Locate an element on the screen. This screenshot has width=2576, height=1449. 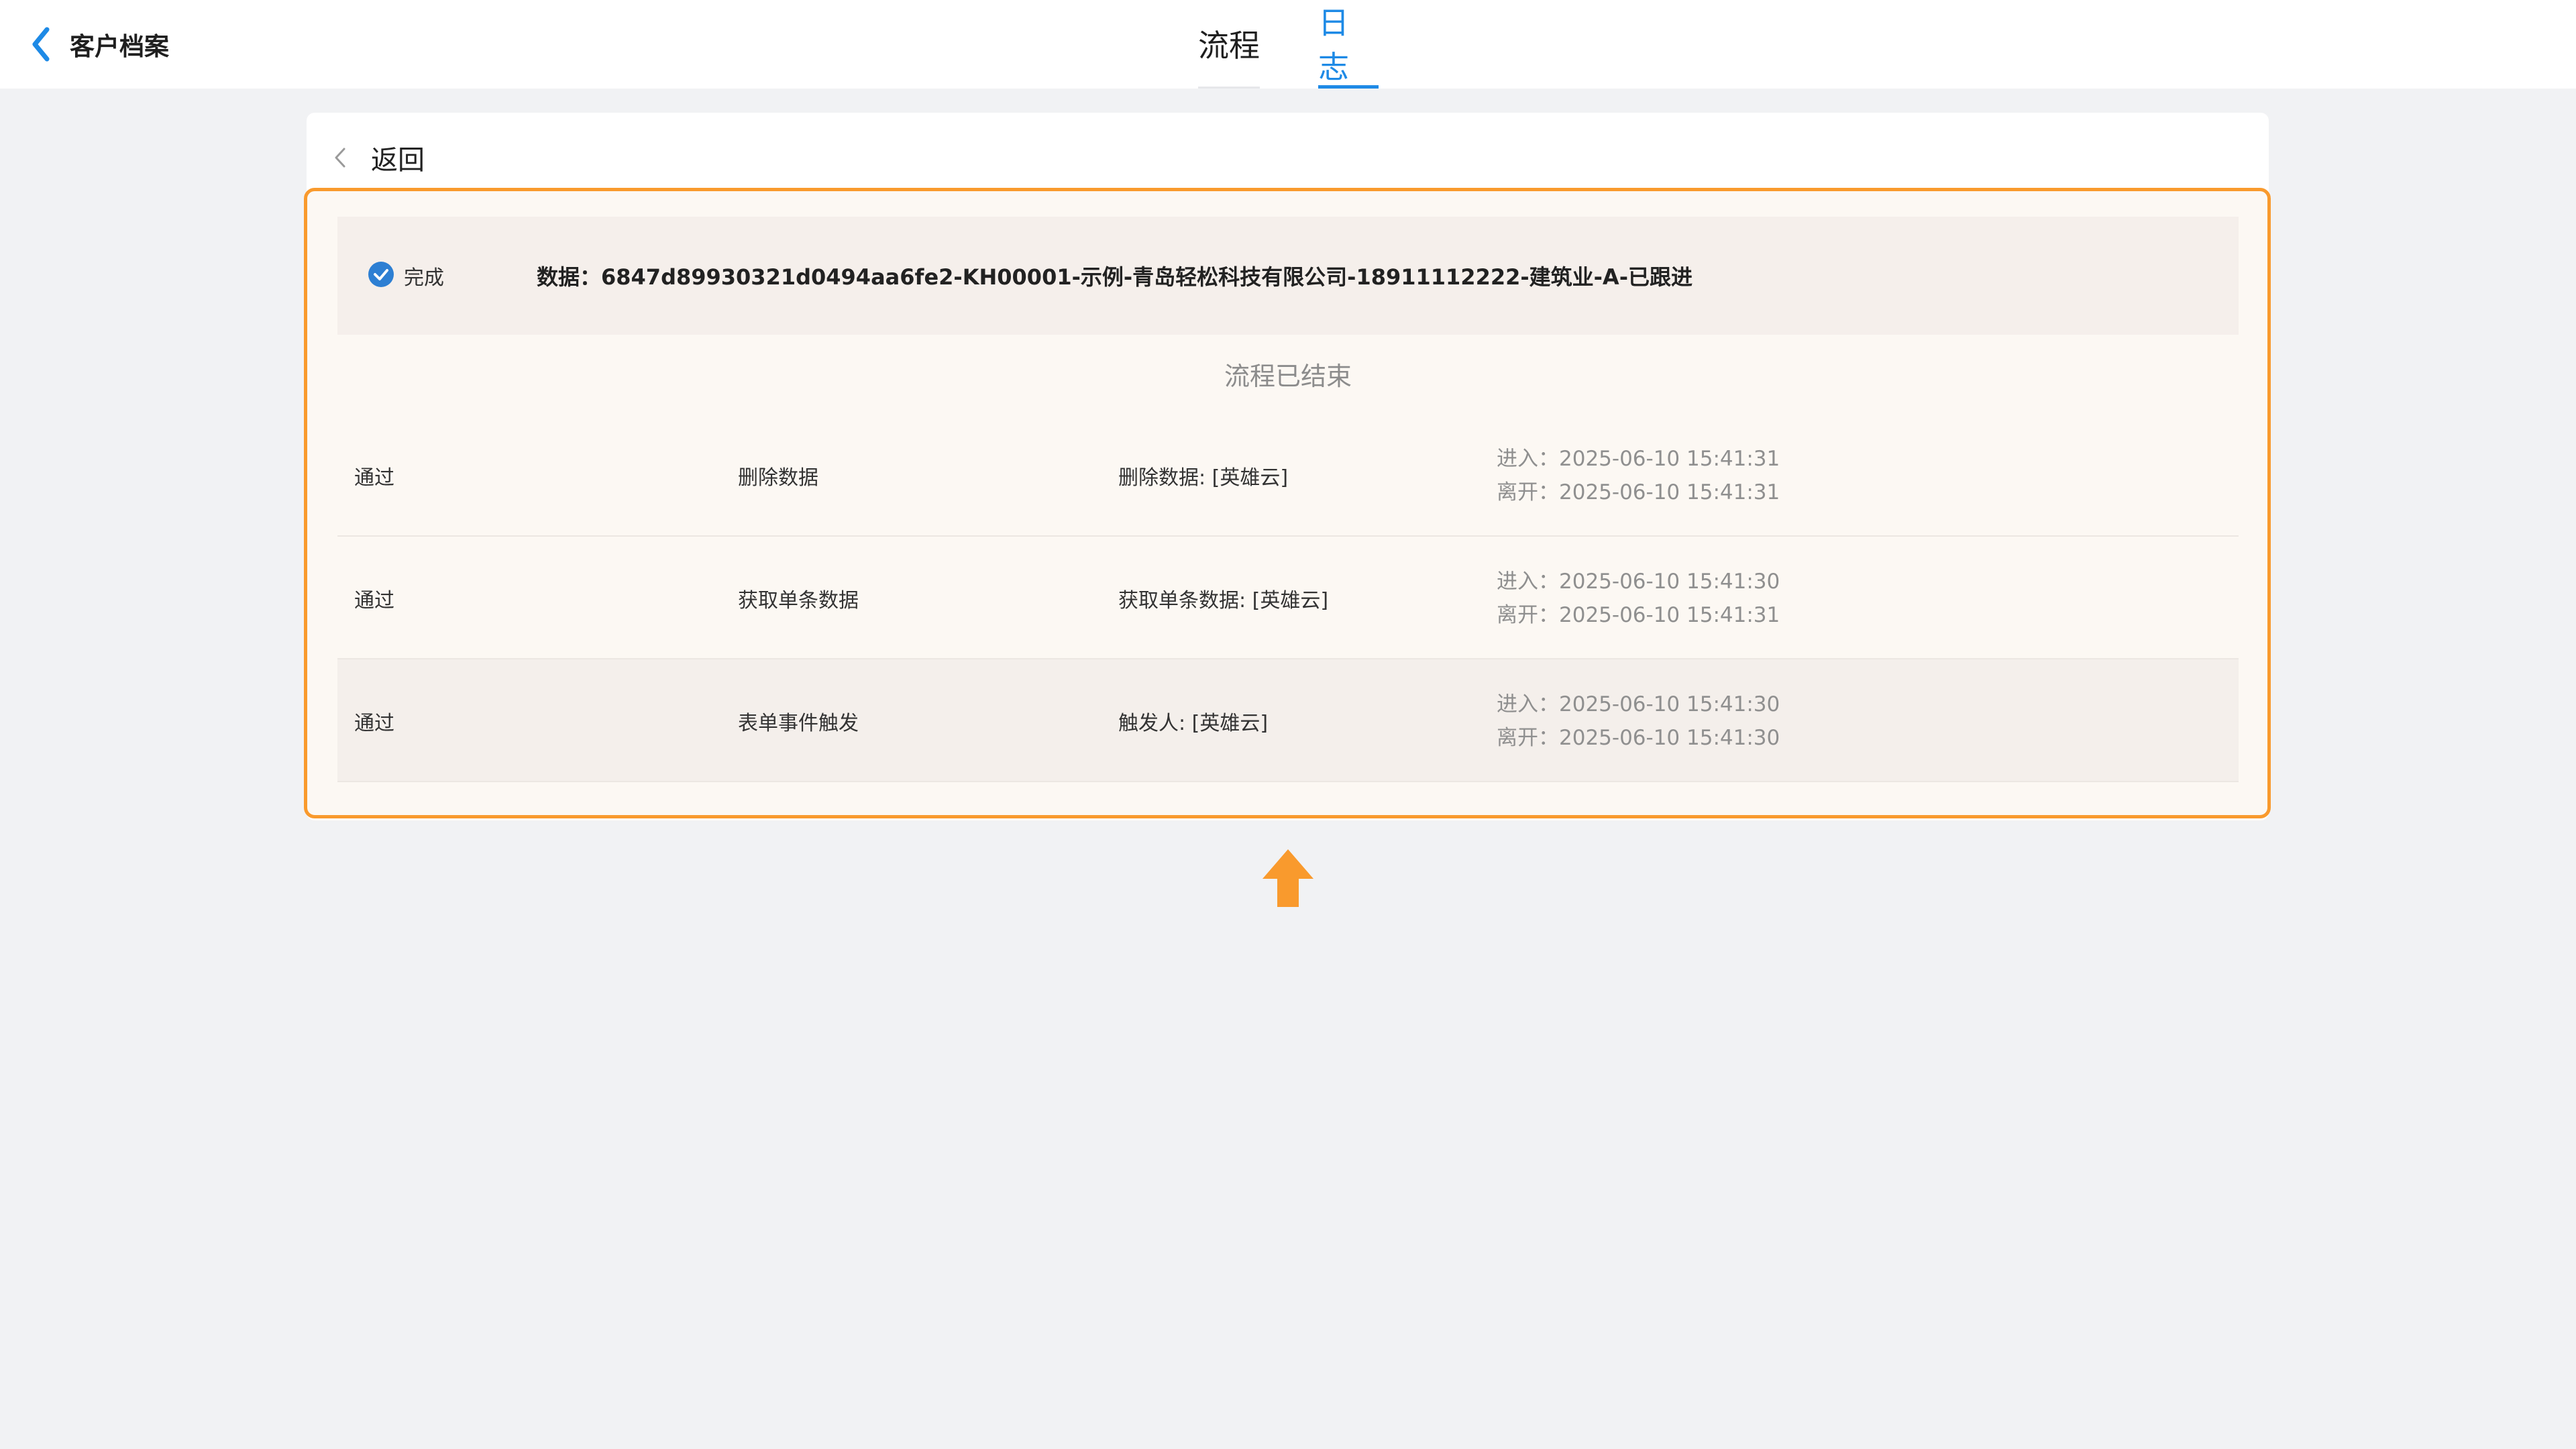
return-label: 返回 is located at coordinates (398, 157).